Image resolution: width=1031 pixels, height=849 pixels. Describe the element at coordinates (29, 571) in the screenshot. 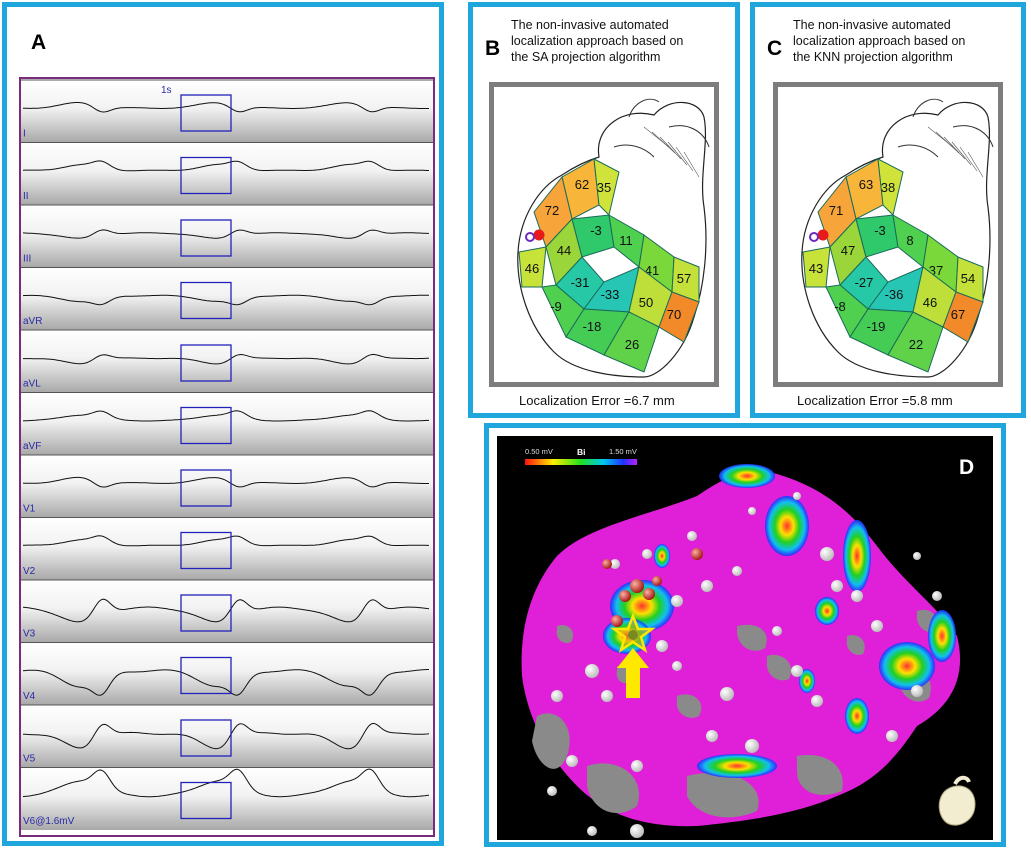

I see `ecg-lead-label: V2` at that location.